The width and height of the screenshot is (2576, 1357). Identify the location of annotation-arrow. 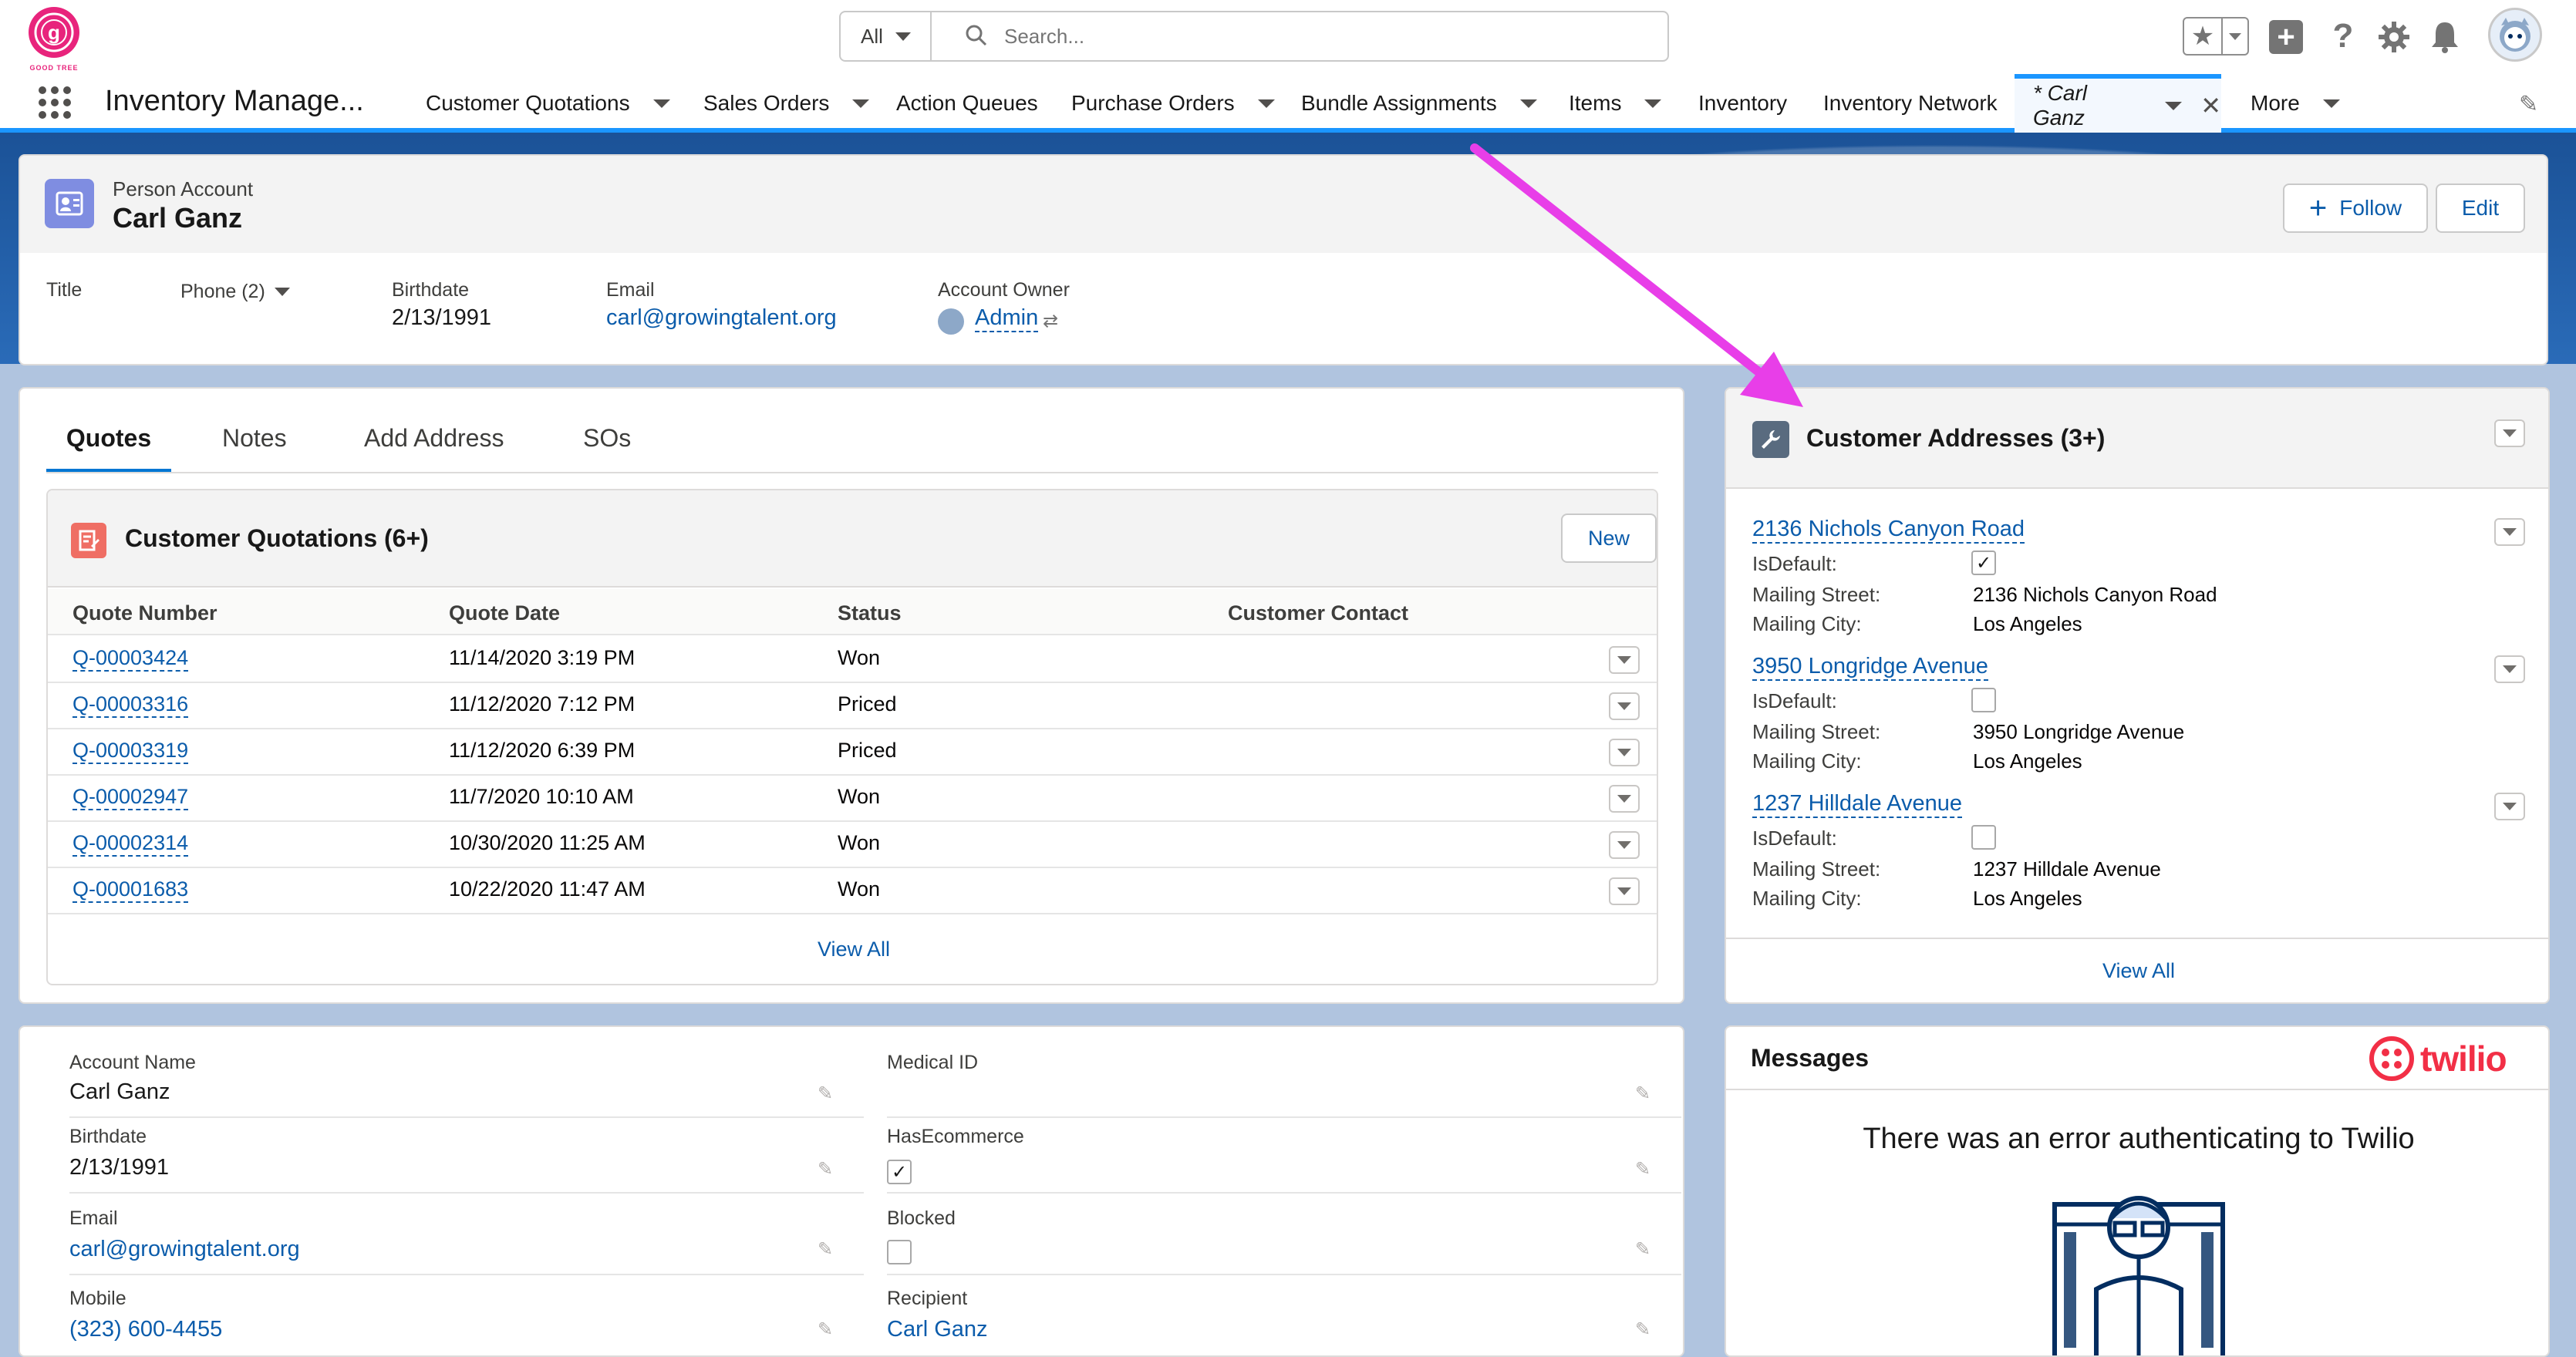
(1636, 275).